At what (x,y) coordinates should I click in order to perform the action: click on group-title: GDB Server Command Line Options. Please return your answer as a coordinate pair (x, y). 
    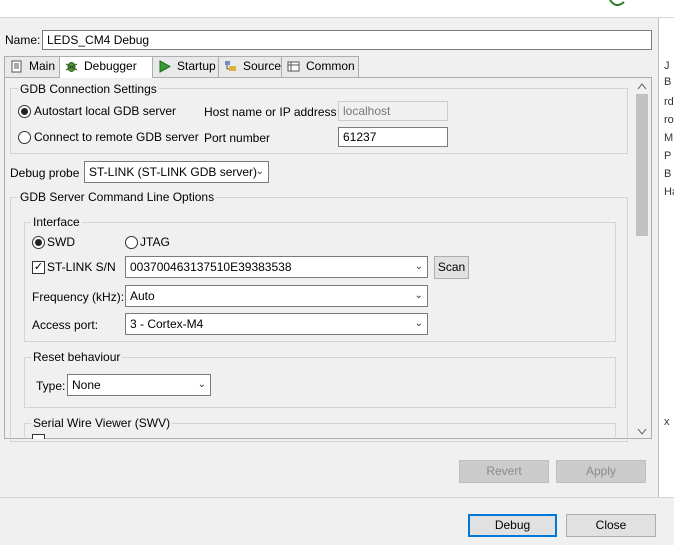
    Looking at the image, I should click on (117, 197).